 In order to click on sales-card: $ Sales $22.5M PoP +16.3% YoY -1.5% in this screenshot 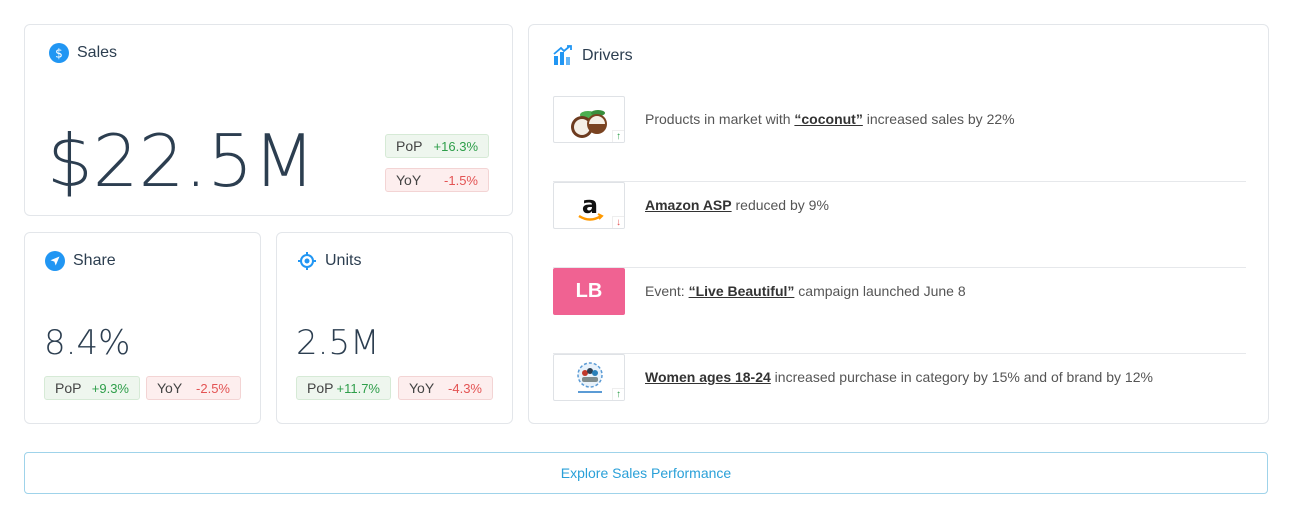, I will do `click(268, 120)`.